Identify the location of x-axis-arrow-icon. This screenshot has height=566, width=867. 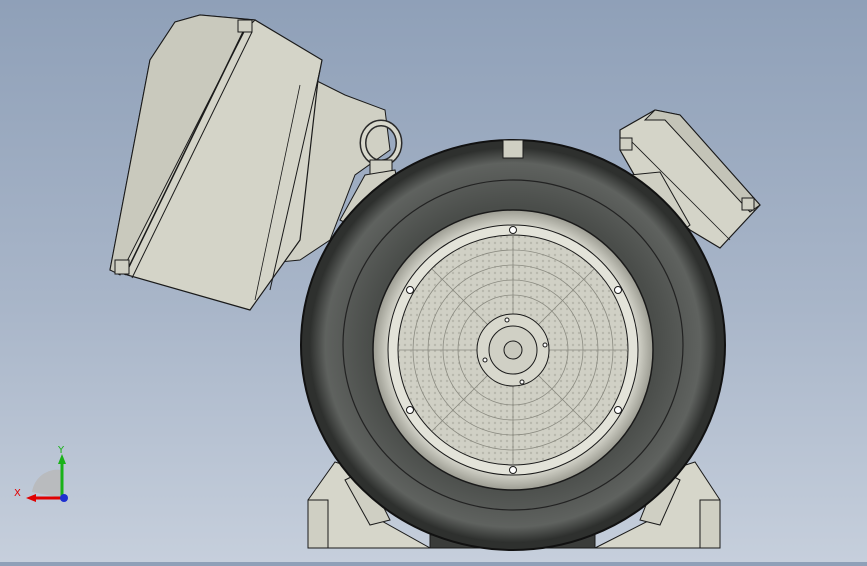
(31, 498).